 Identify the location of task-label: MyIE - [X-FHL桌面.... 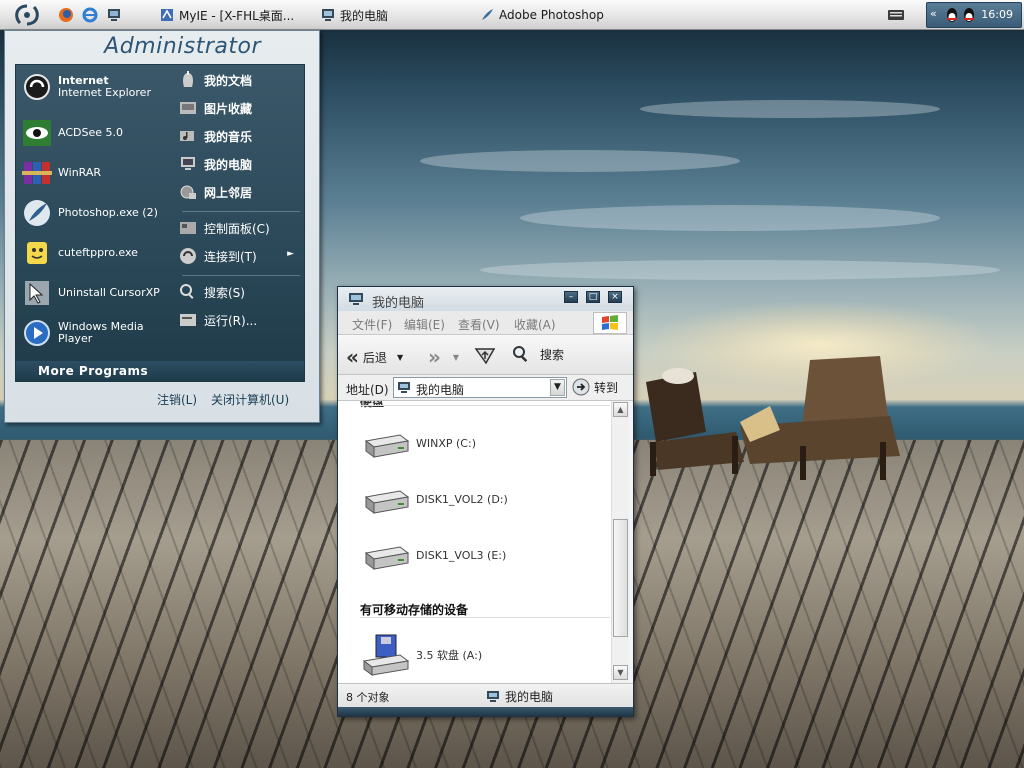
(237, 15).